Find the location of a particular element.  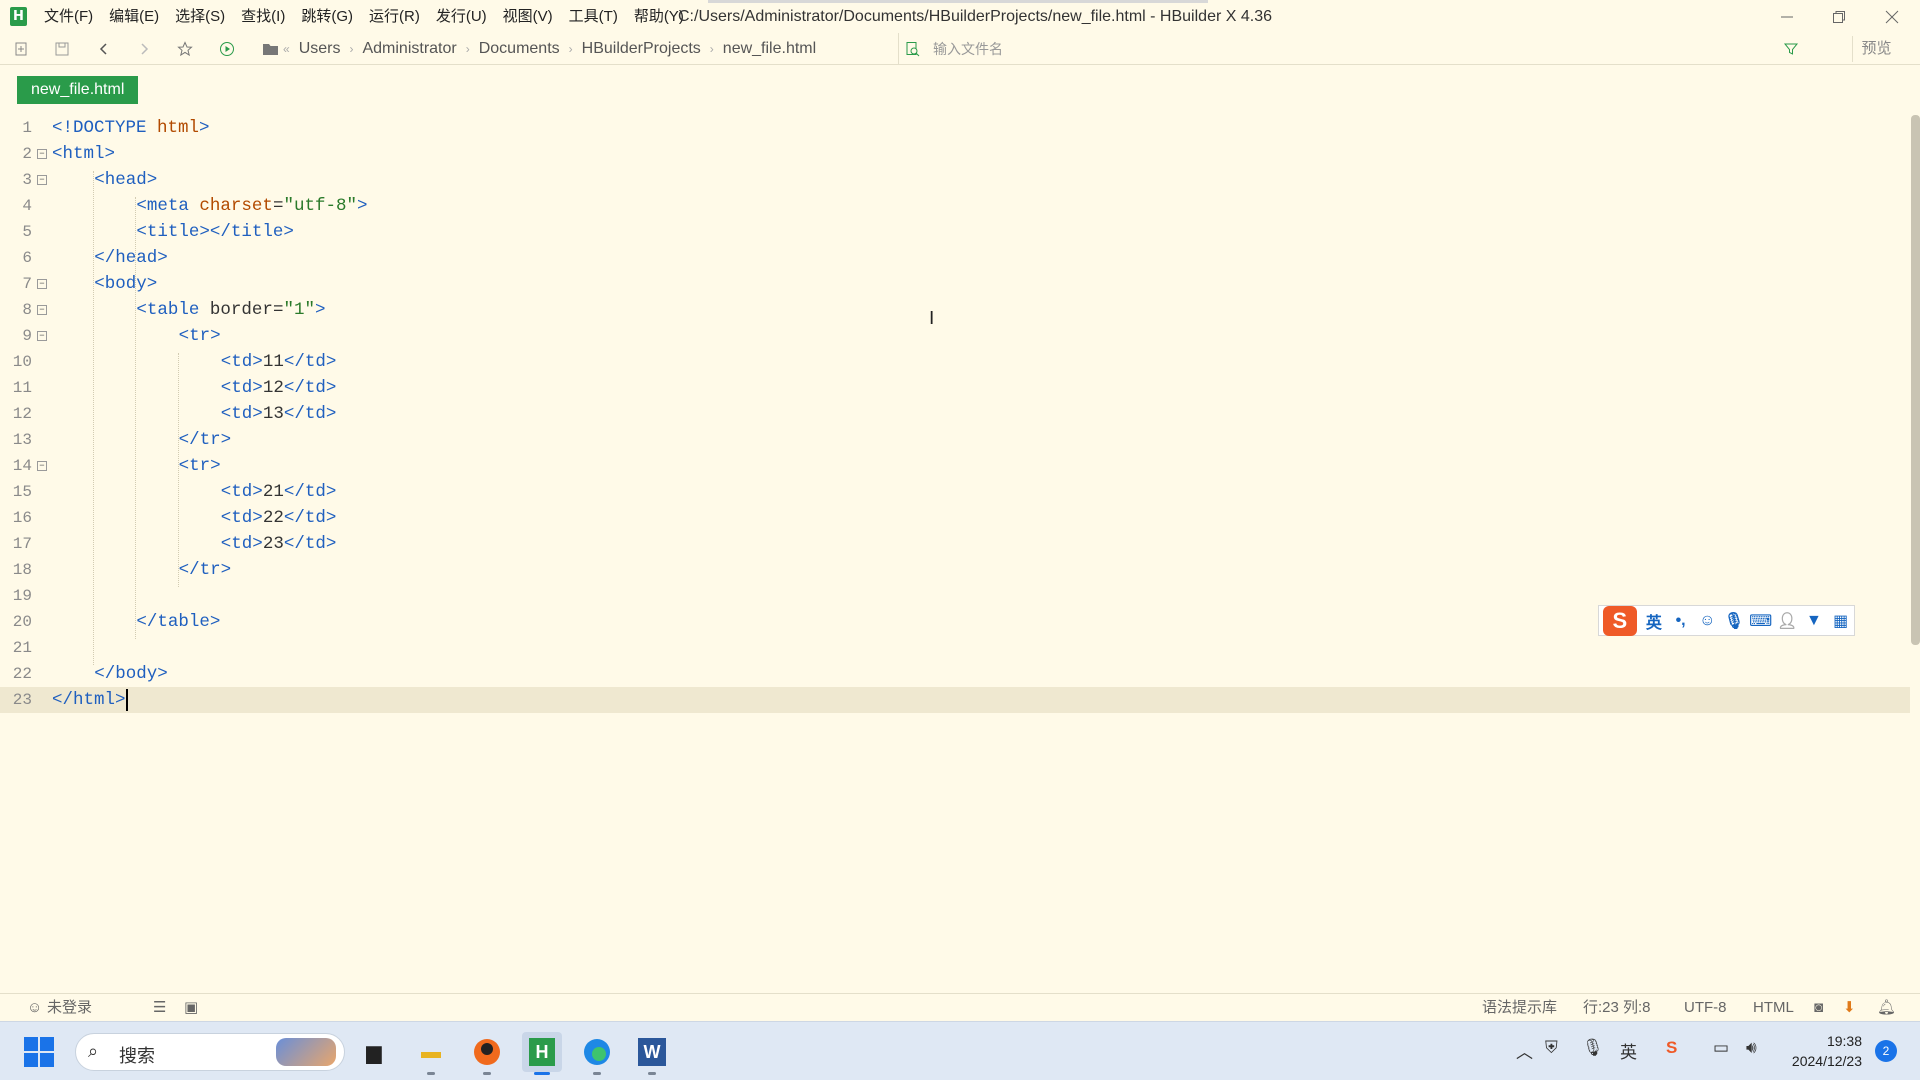

code-line: 22 </body> is located at coordinates (955, 674).